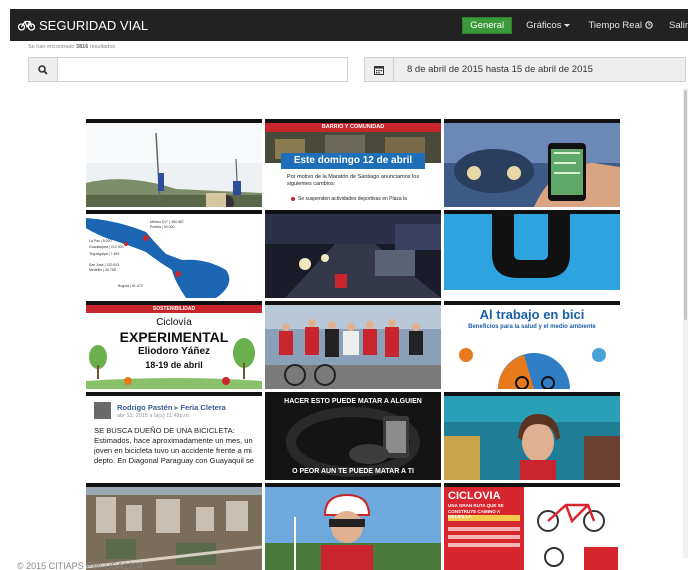 The image size is (688, 570). Describe the element at coordinates (176, 407) in the screenshot. I see `arrow-icon: ▸` at that location.